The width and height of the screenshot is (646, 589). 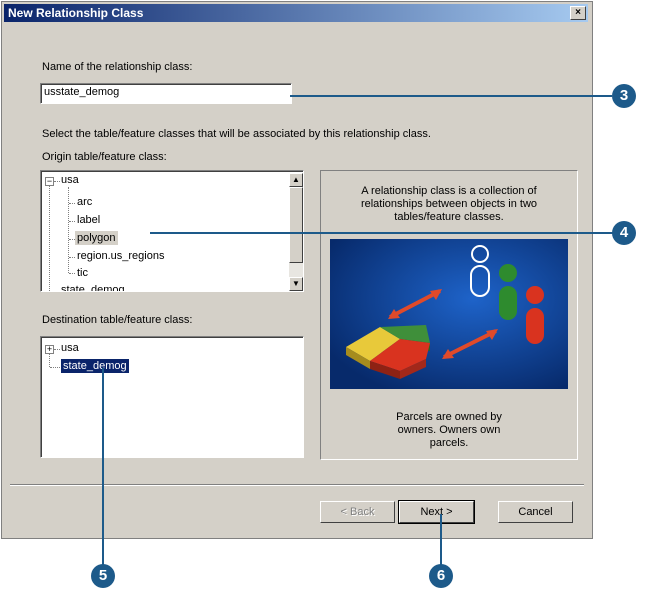 What do you see at coordinates (172, 397) in the screenshot?
I see `destination-tree: + usa state_demog` at bounding box center [172, 397].